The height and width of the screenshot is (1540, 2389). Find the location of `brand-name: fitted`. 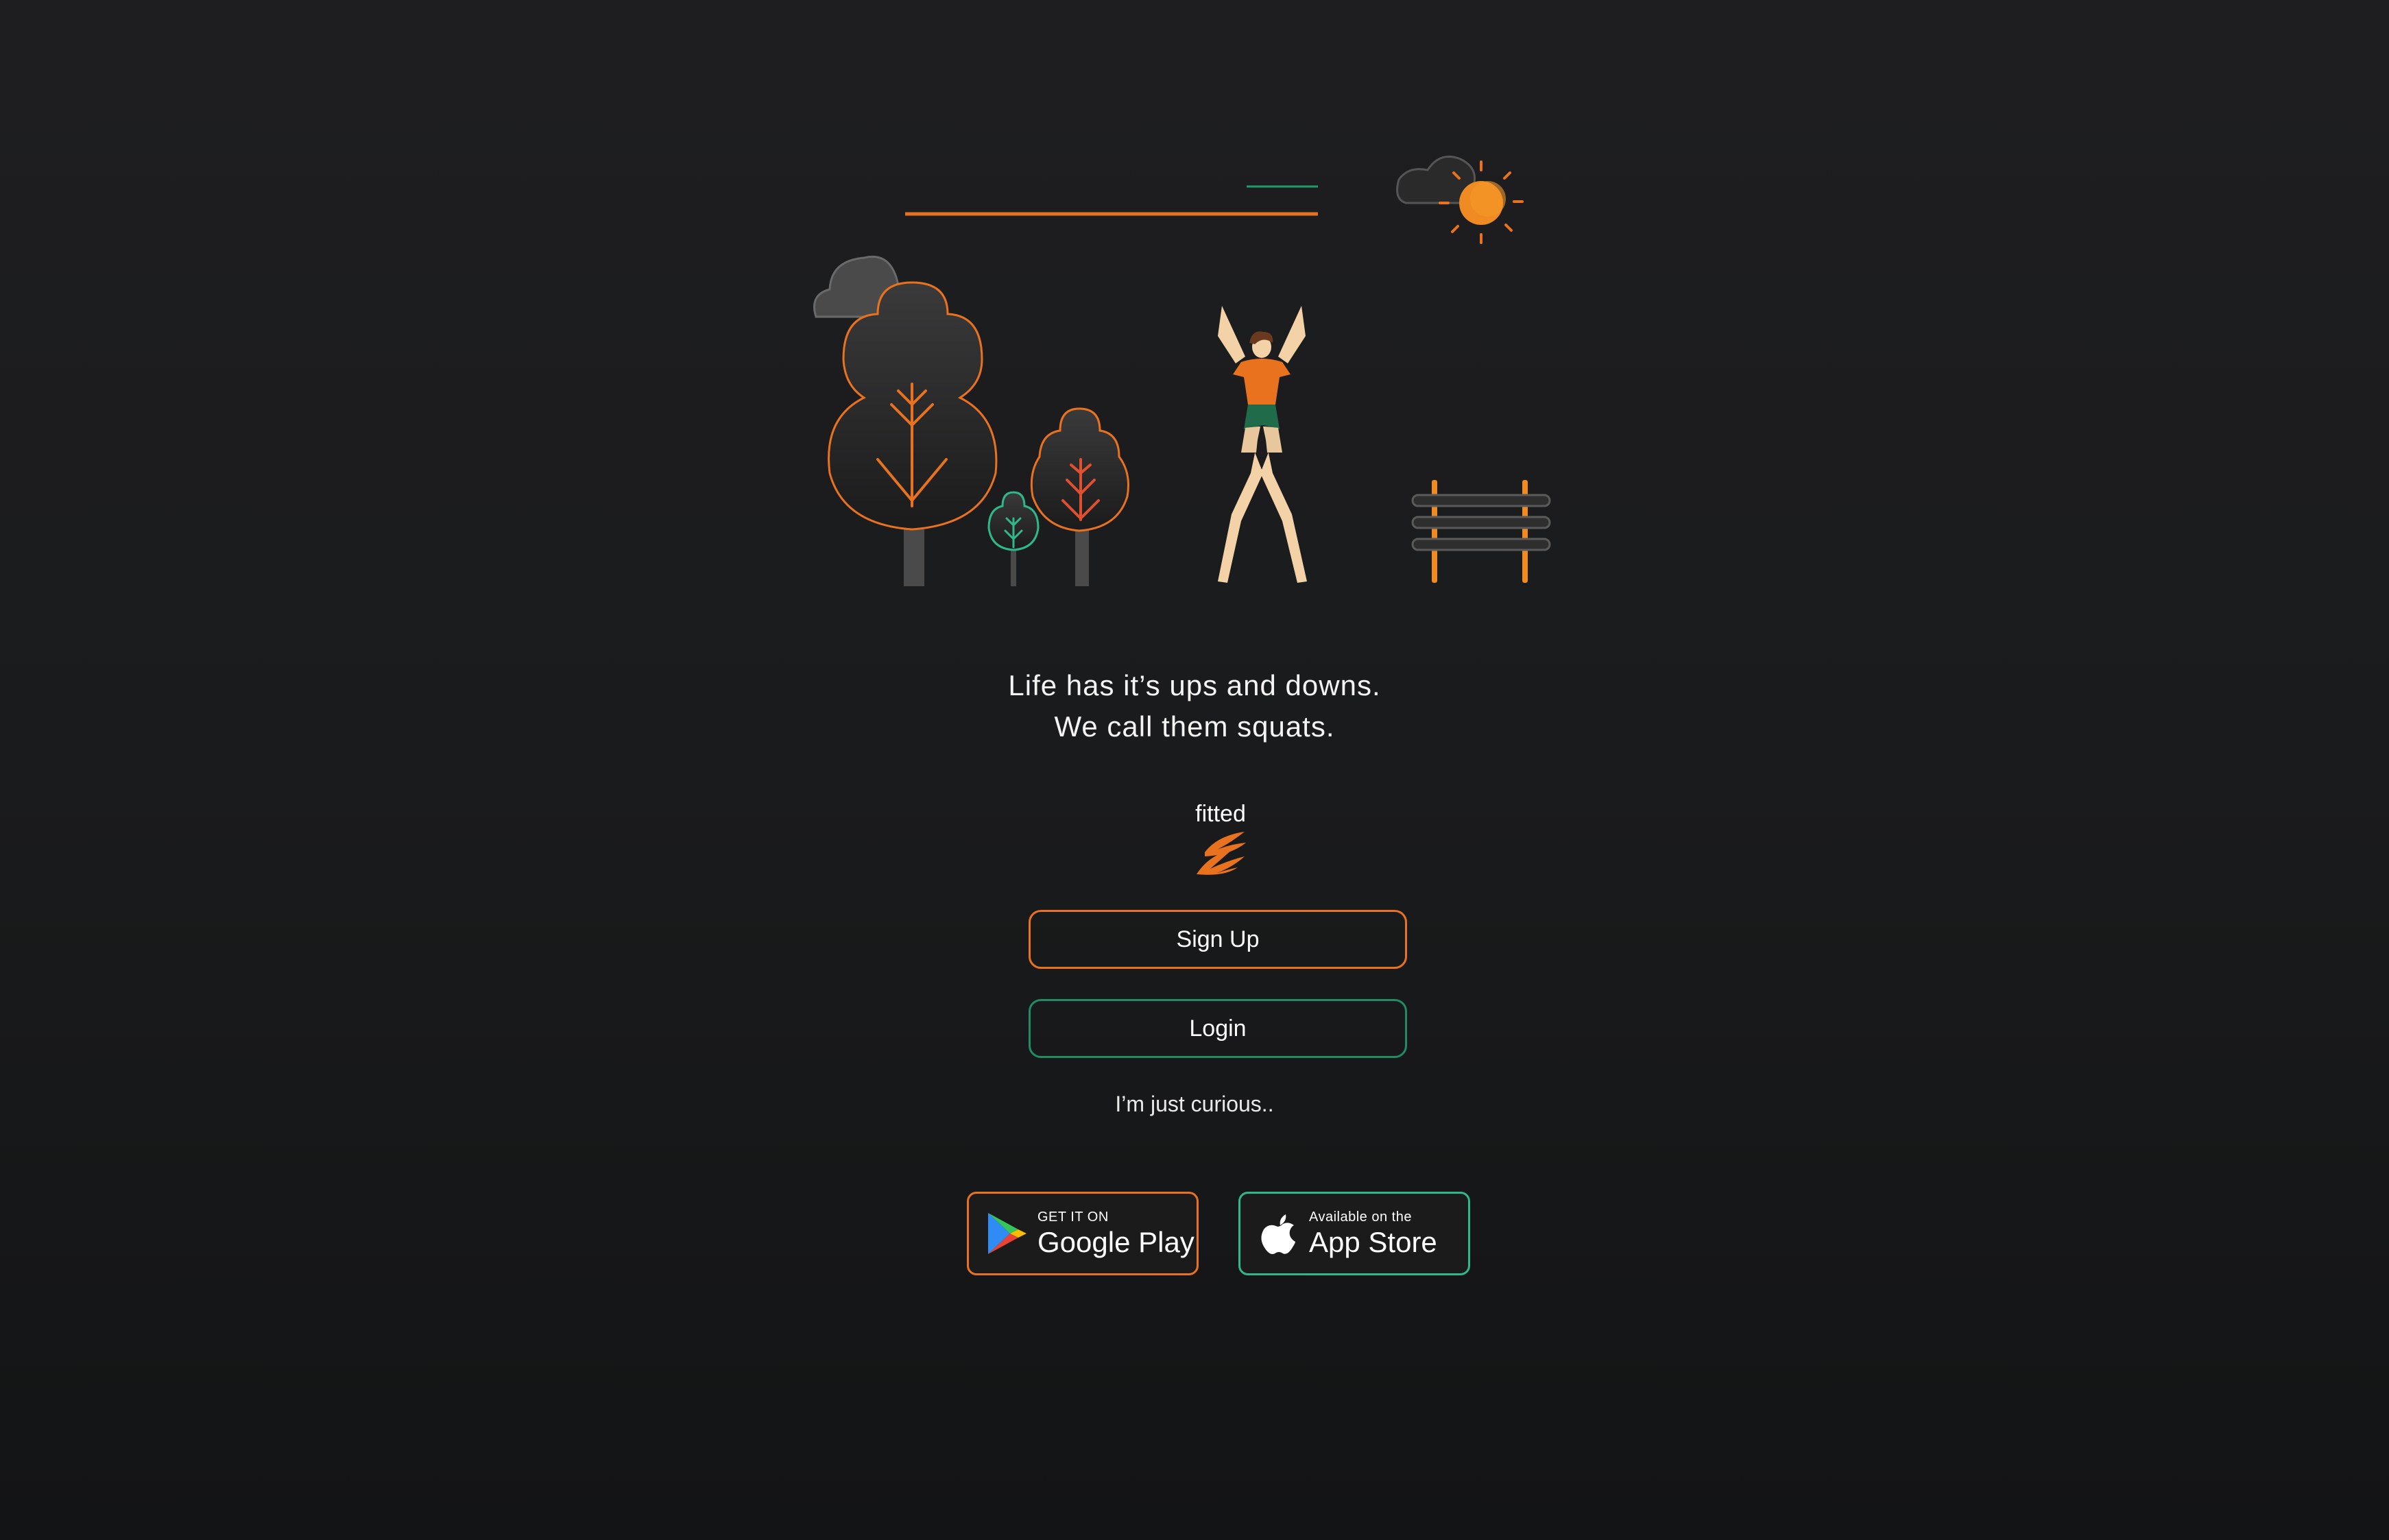

brand-name: fitted is located at coordinates (1220, 814).